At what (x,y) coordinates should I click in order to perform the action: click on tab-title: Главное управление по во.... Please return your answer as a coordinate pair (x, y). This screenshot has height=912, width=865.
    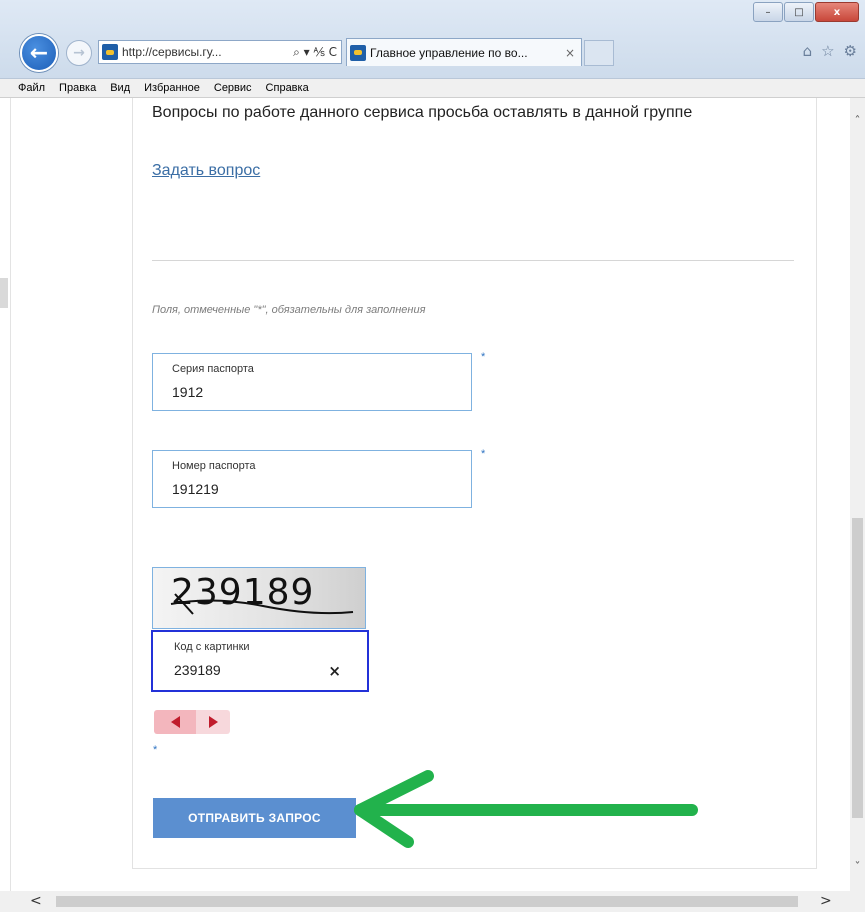
    Looking at the image, I should click on (449, 52).